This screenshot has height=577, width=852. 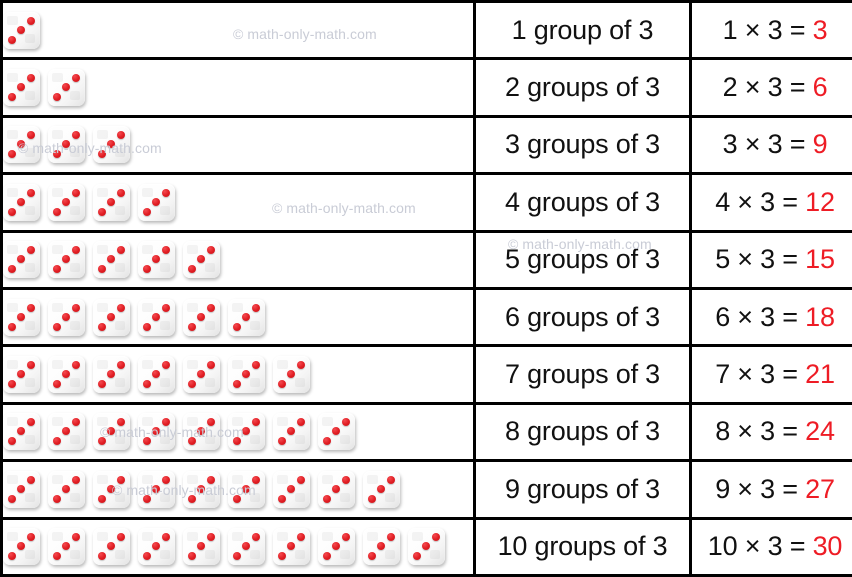 I want to click on equation-answer: 27, so click(x=820, y=489).